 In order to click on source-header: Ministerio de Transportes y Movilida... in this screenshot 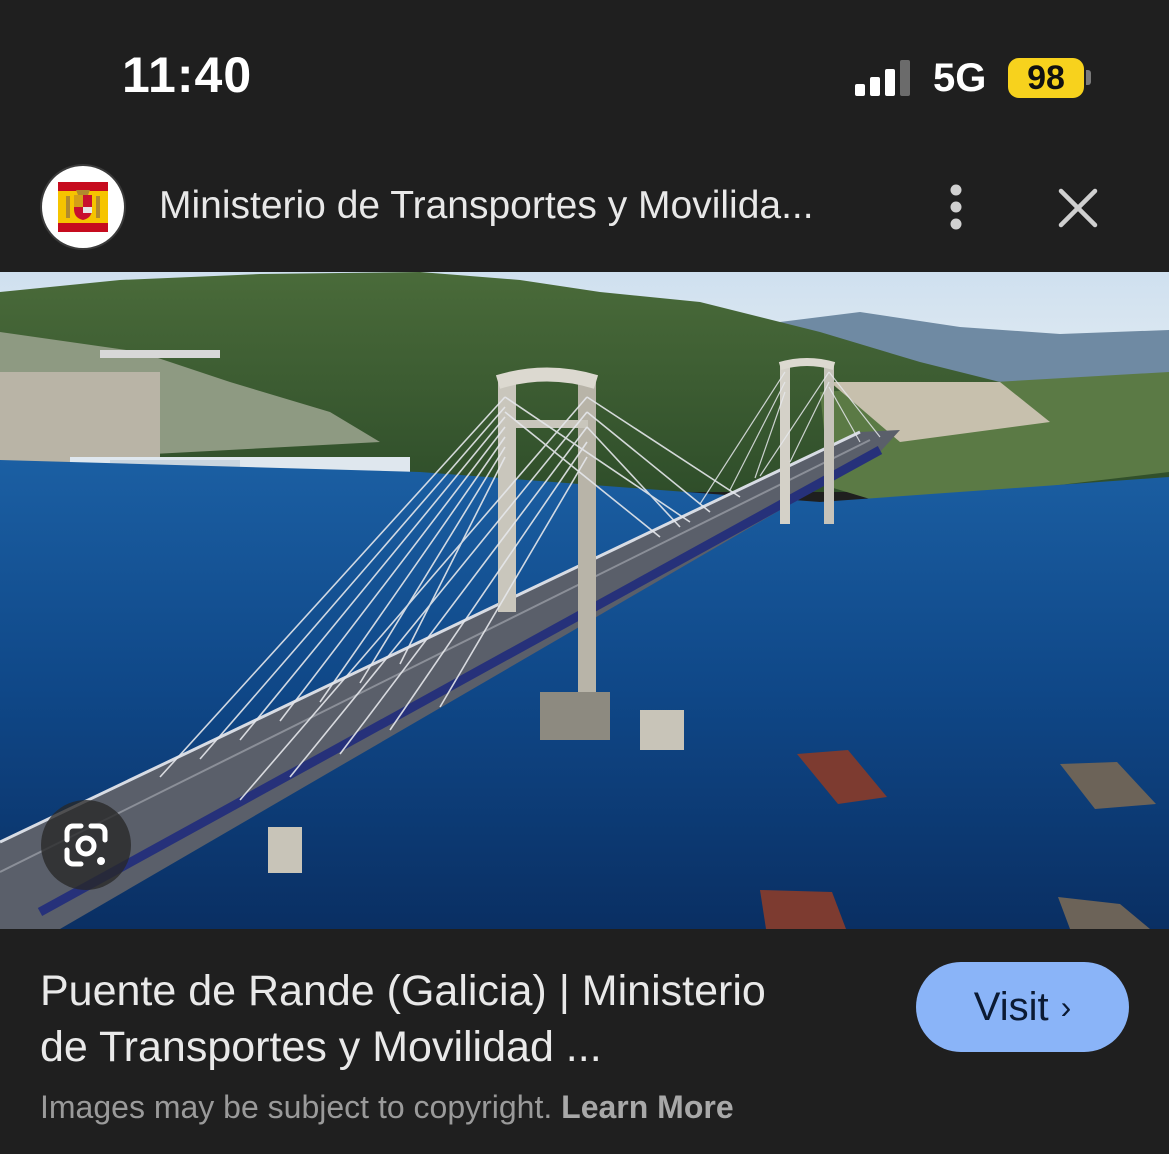, I will do `click(584, 211)`.